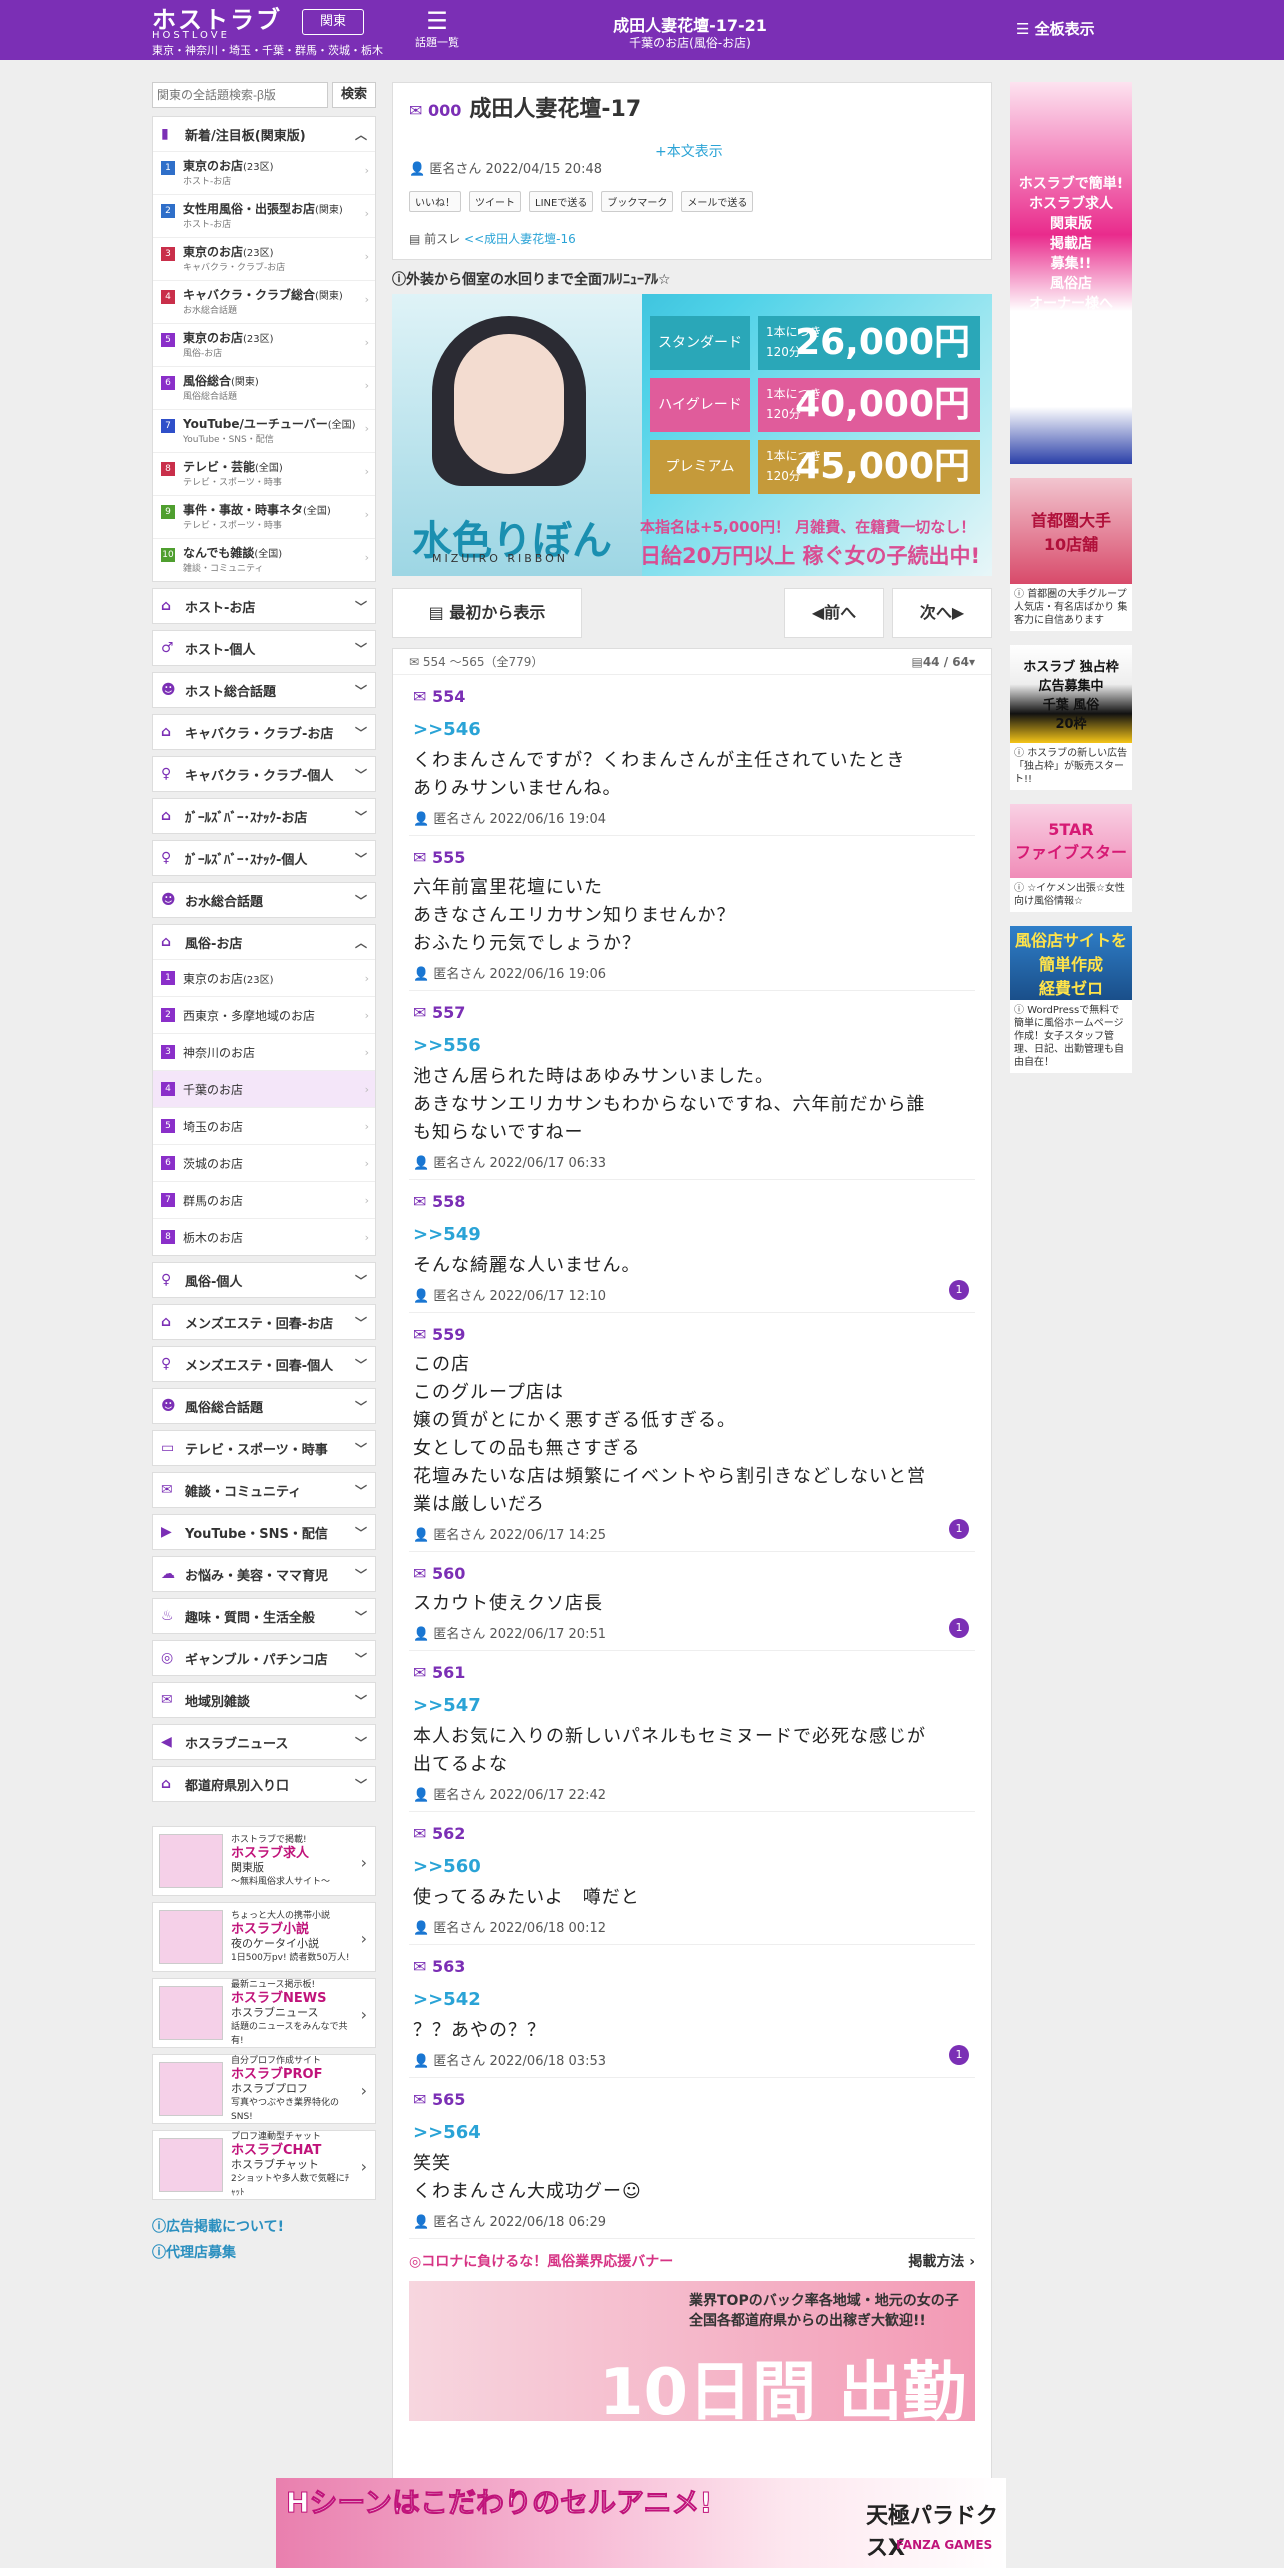 The height and width of the screenshot is (2568, 1284). What do you see at coordinates (520, 239) in the screenshot?
I see `prev-thread-link: <<成田人妻花壇-16` at bounding box center [520, 239].